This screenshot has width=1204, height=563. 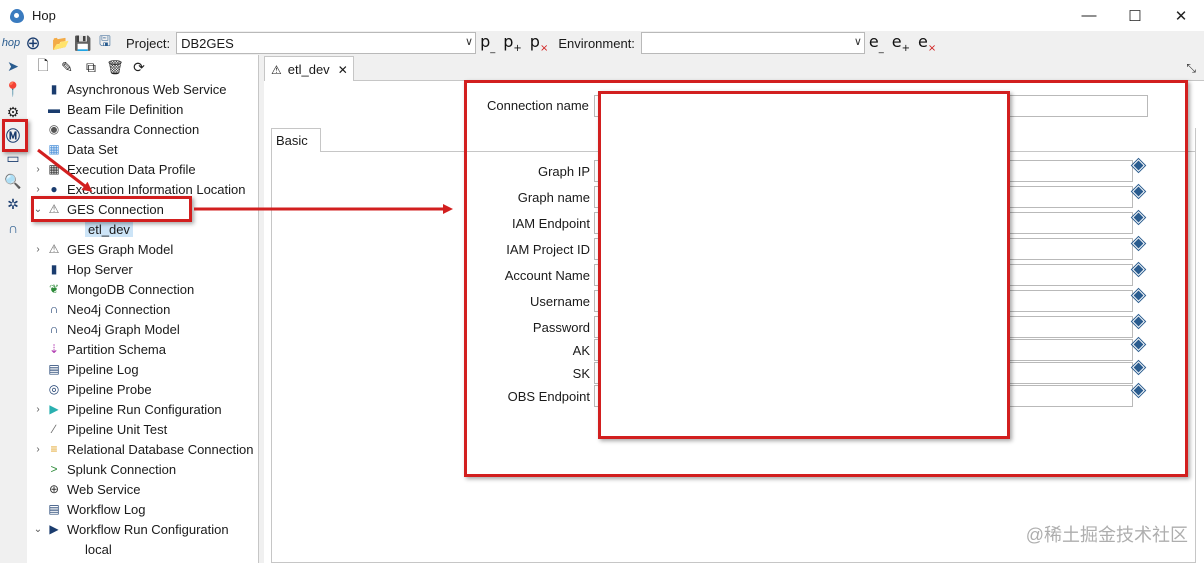 I want to click on tree-child-local: local, so click(x=142, y=549).